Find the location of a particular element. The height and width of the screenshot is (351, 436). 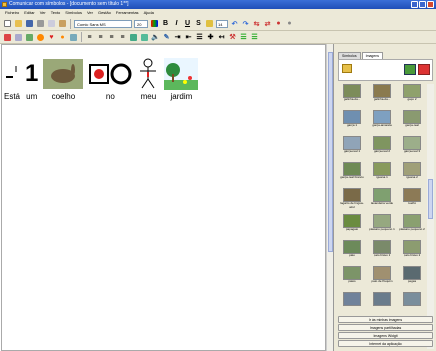

menu-simbolos: Símbolos is located at coordinates (73, 13).